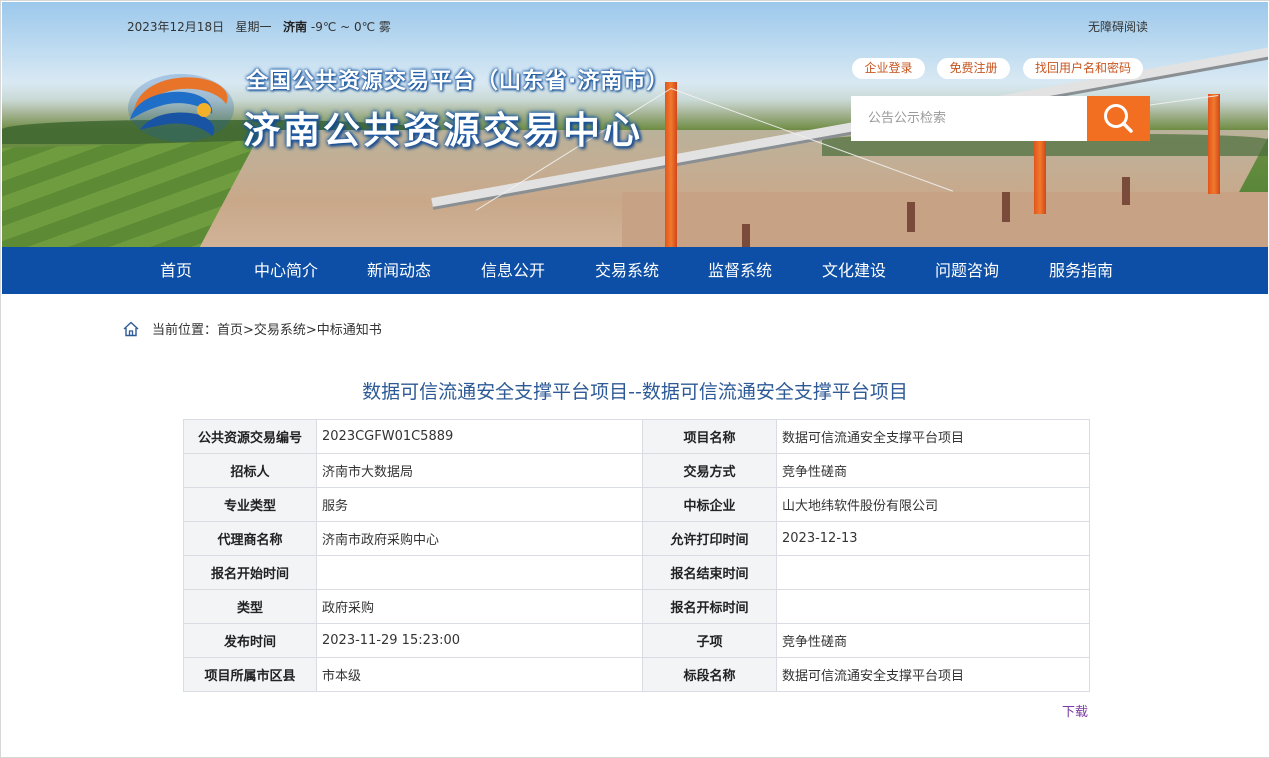 The image size is (1270, 758). I want to click on nav-service-guide: 服务指南, so click(1081, 270).